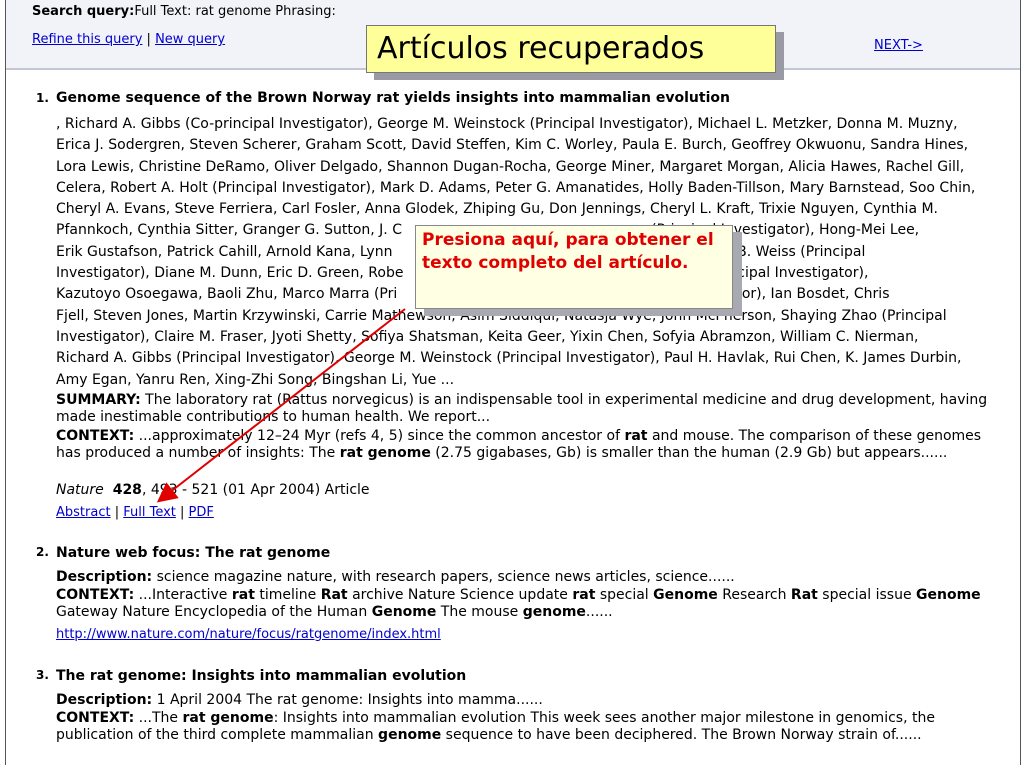 The image size is (1024, 765). Describe the element at coordinates (281, 405) in the screenshot. I see `arrow-icon` at that location.